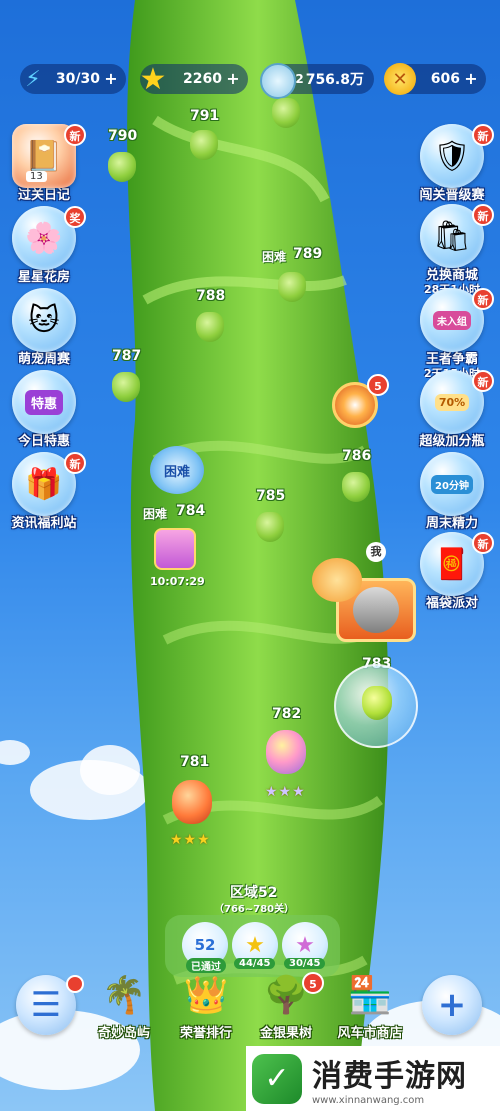 The height and width of the screenshot is (1111, 500). I want to click on crown-icon: 👑, so click(206, 995).